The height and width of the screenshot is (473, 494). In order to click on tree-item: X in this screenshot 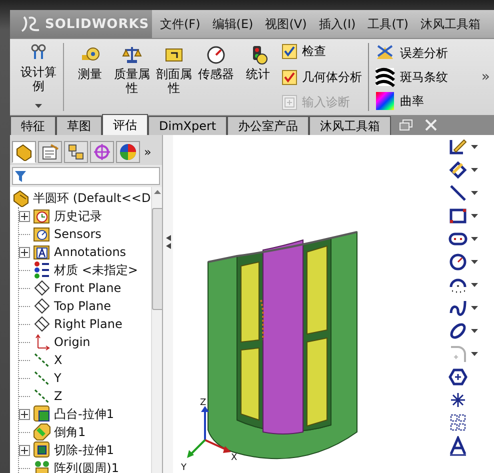, I will do `click(58, 360)`.